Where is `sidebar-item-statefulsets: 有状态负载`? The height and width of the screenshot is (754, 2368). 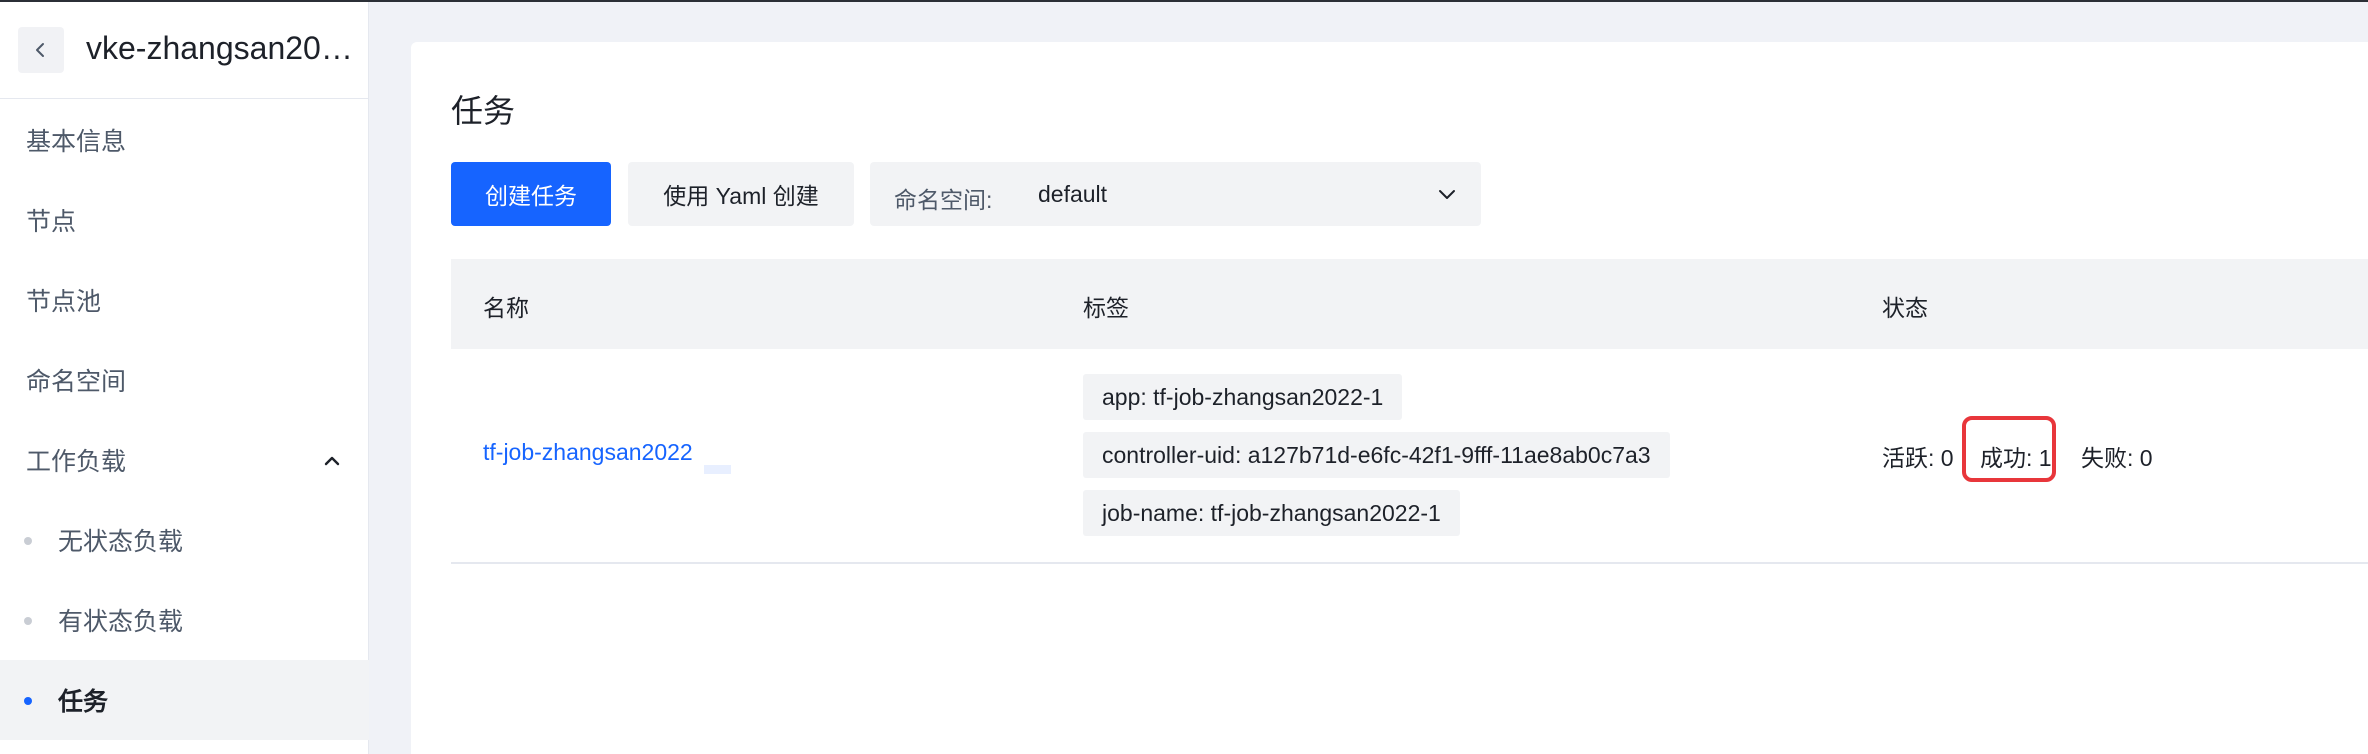 sidebar-item-statefulsets: 有状态负载 is located at coordinates (184, 620).